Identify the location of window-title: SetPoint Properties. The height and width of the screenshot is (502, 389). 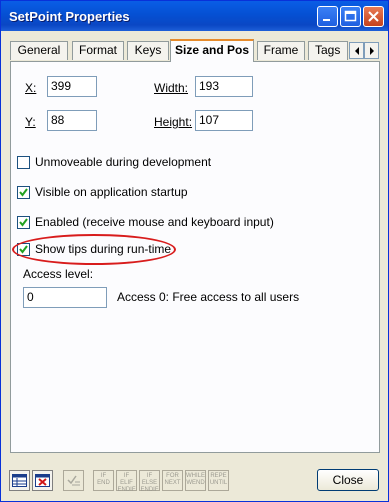
(69, 16).